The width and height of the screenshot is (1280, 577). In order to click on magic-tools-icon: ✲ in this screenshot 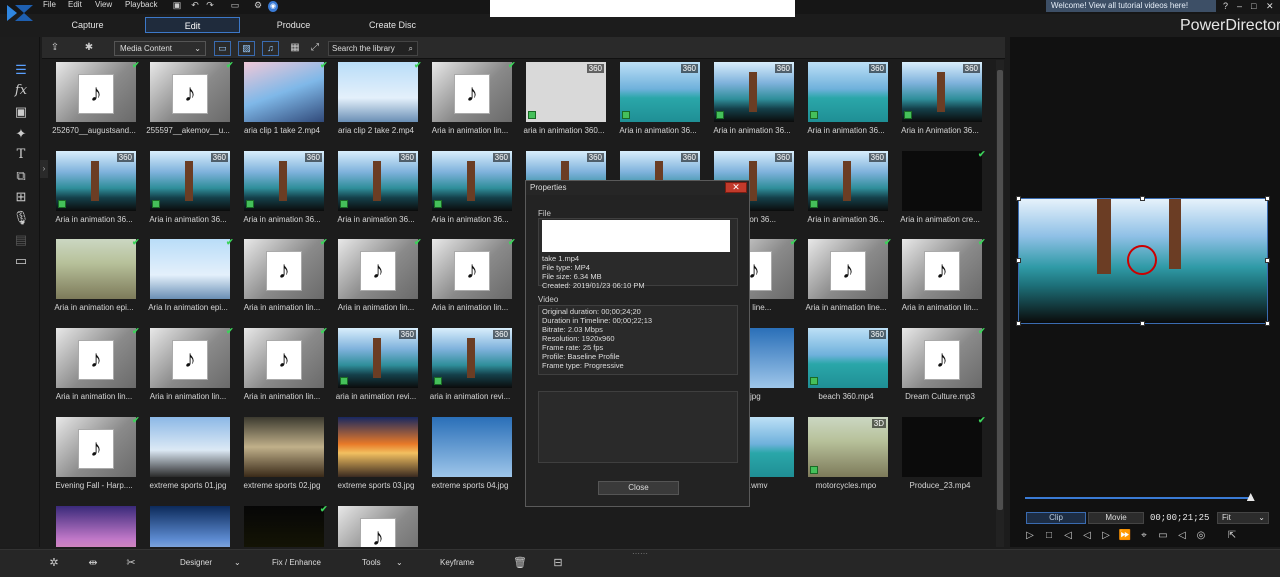, I will do `click(54, 563)`.